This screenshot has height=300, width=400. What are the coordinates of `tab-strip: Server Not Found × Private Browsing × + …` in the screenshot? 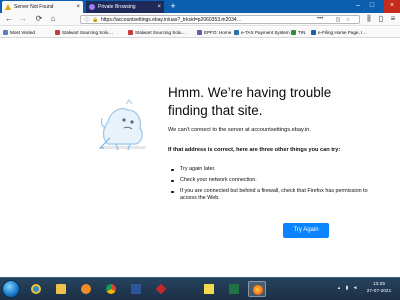 It's located at (200, 6).